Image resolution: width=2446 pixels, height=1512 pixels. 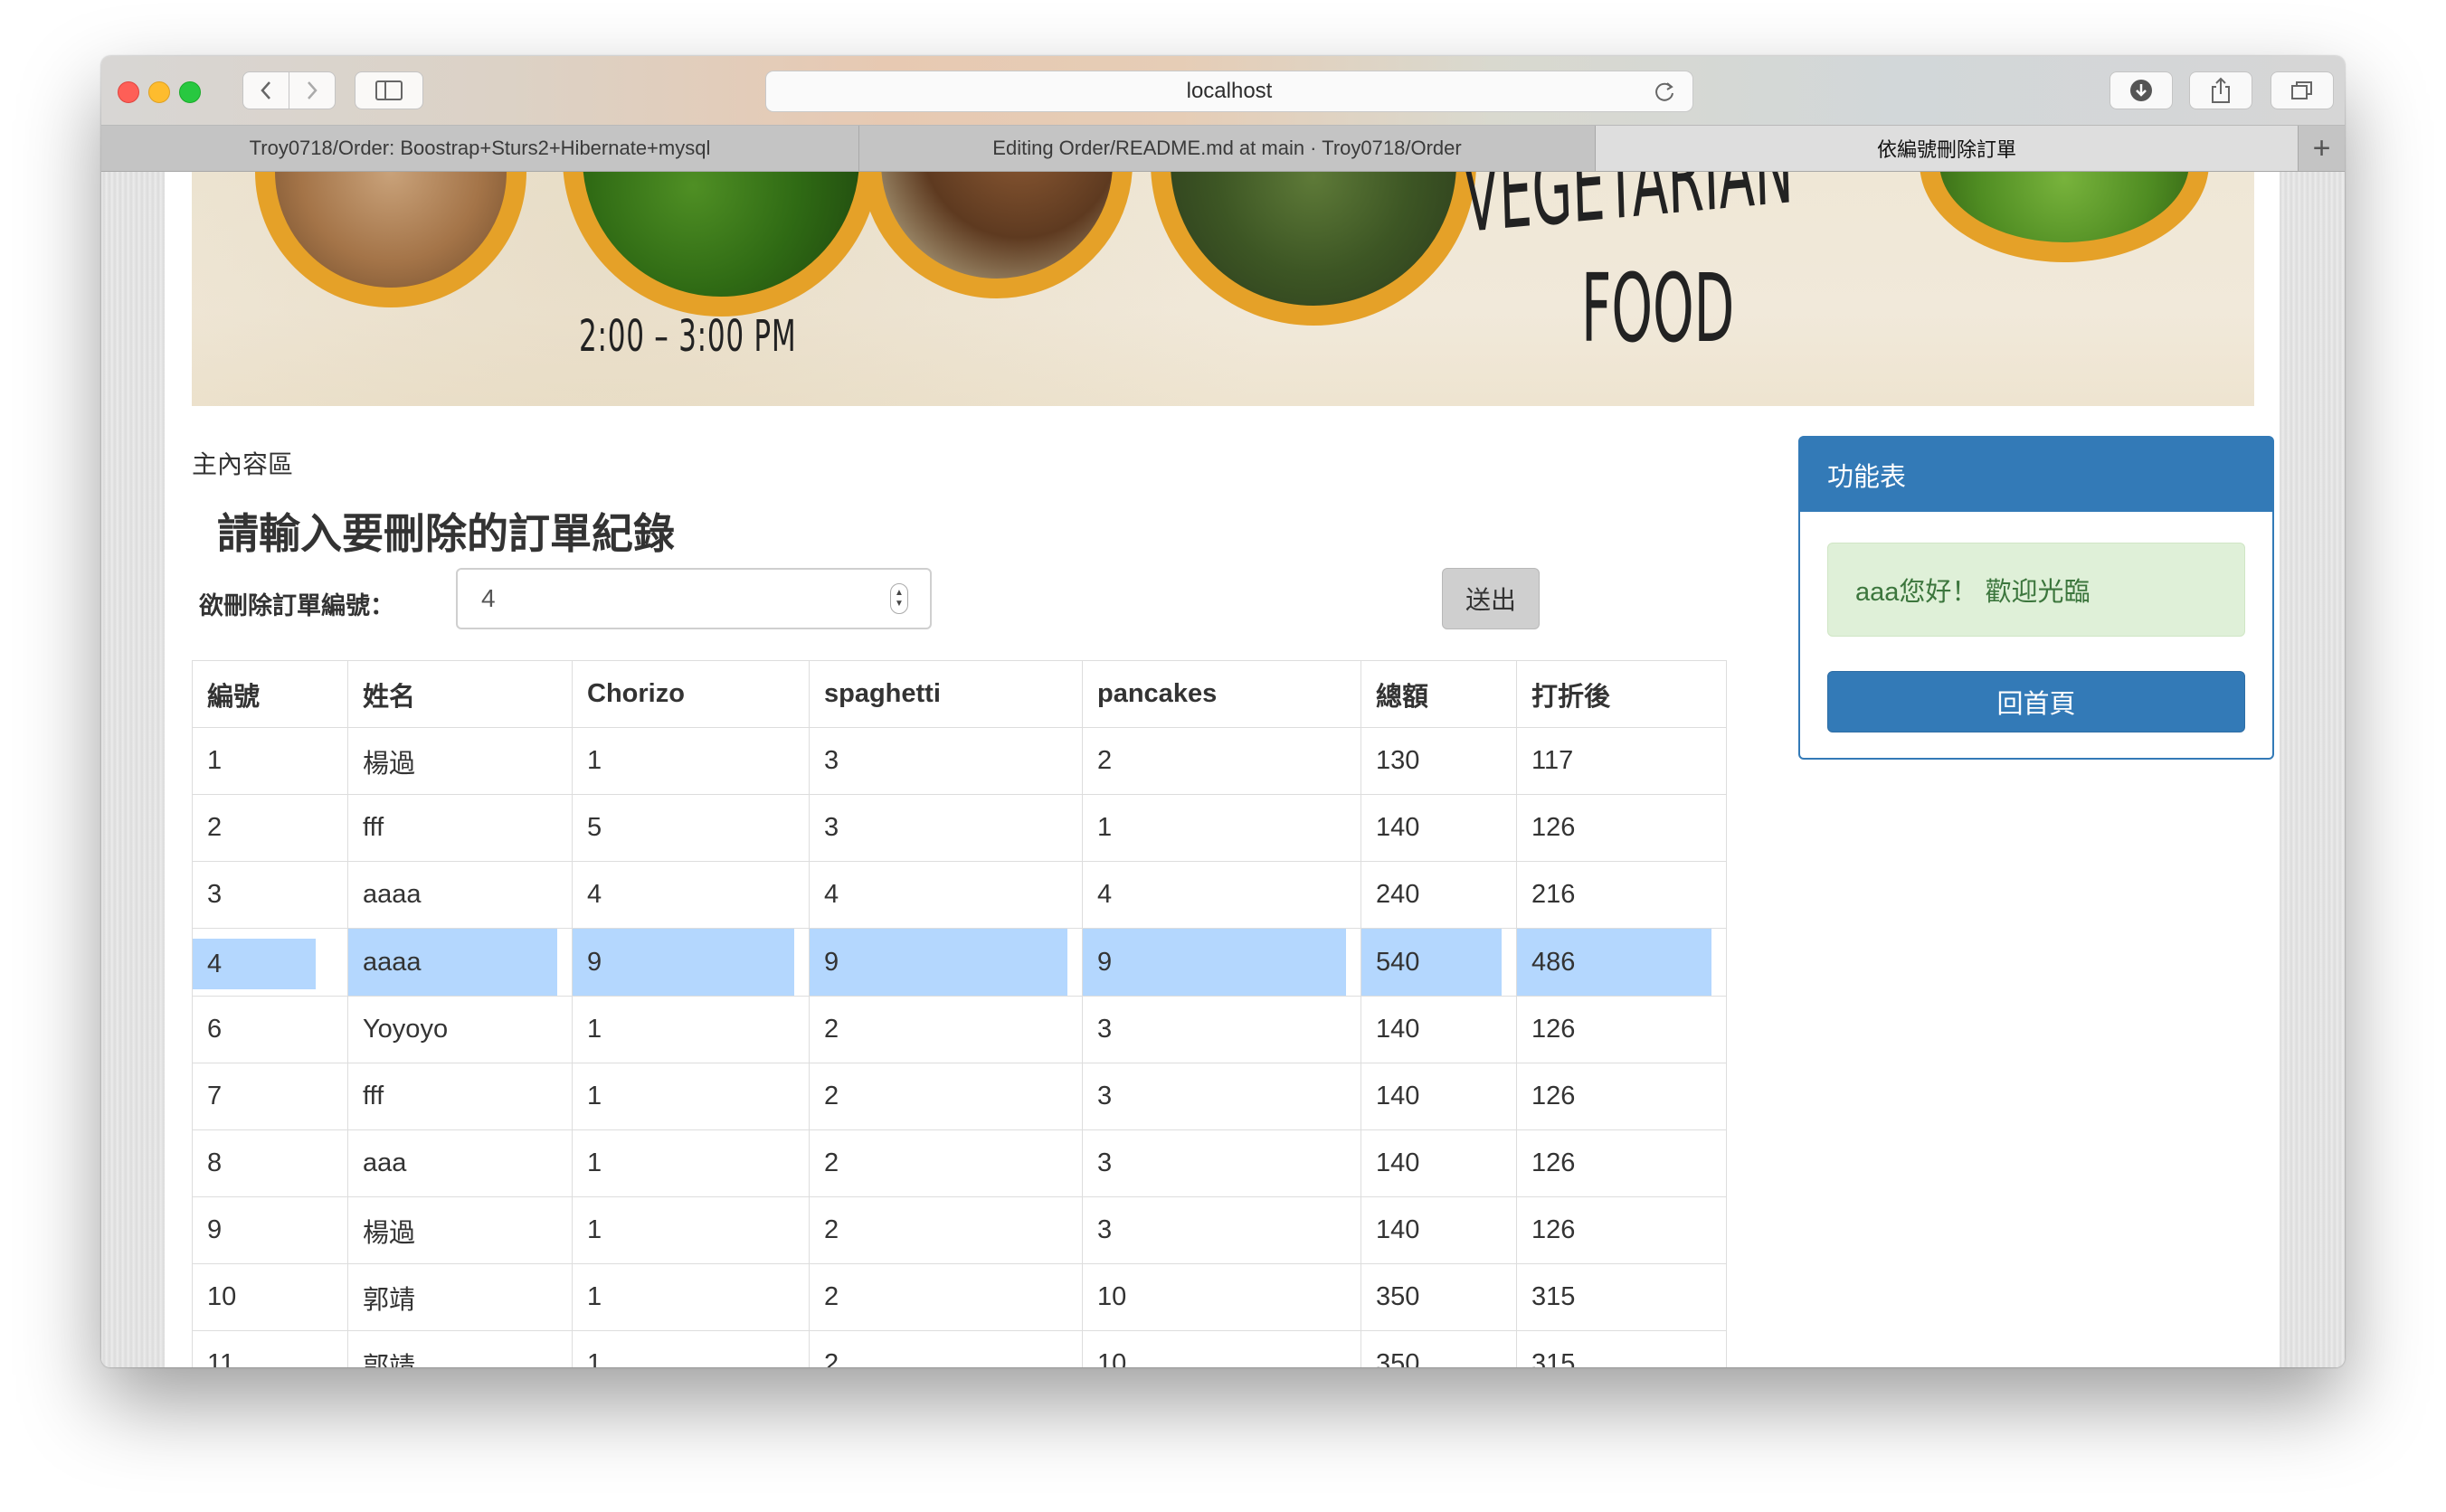 I want to click on table-row: 4 aaaa 9 9 9 540 486, so click(x=960, y=962).